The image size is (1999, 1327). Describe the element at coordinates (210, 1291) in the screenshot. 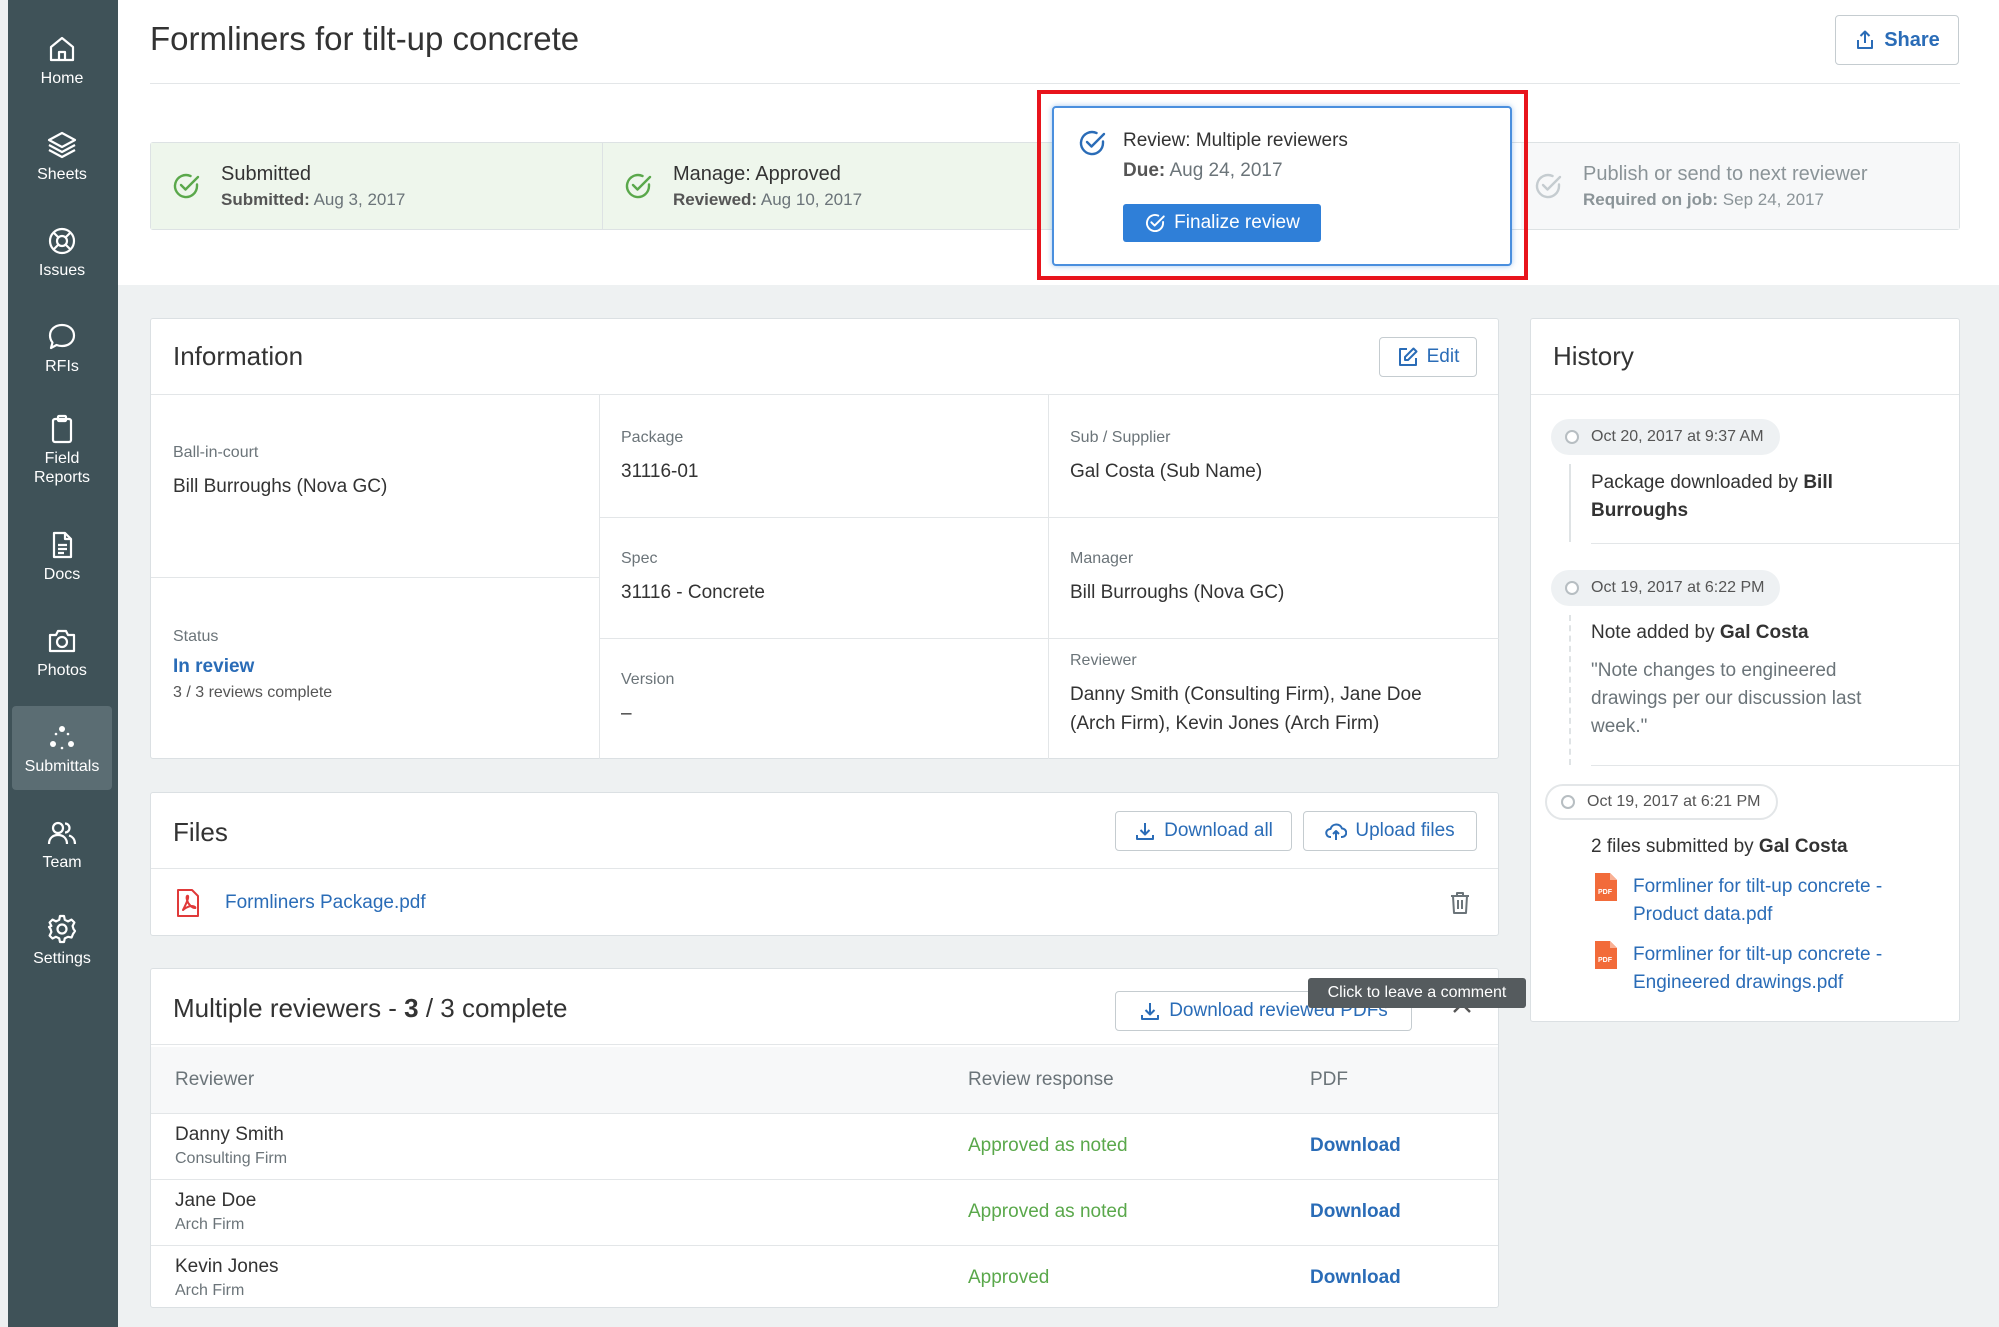

I see `reviewer-org: Arch Firm` at that location.